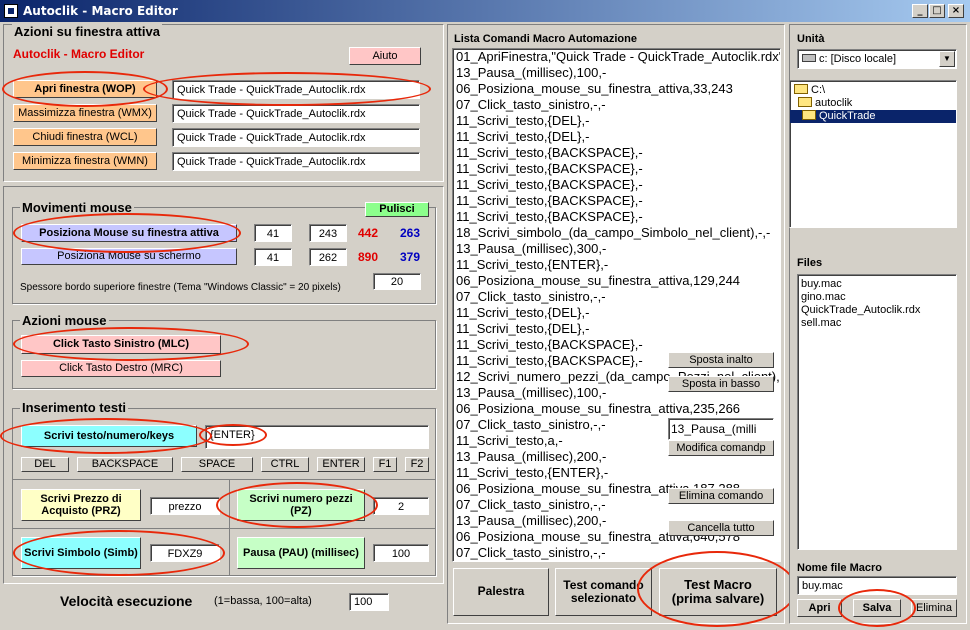 Image resolution: width=970 pixels, height=630 pixels. Describe the element at coordinates (545, 39) in the screenshot. I see `macro-list-title: Lista Comandi Macro Automazione` at that location.